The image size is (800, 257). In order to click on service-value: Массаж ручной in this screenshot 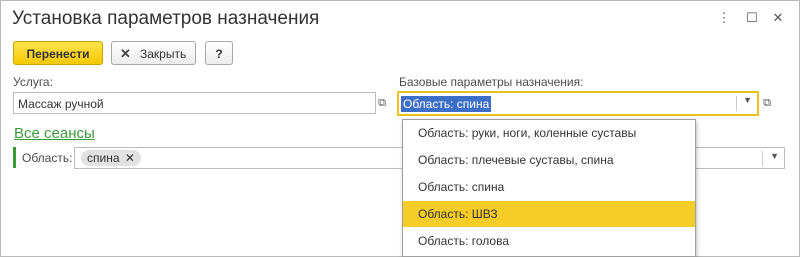, I will do `click(61, 104)`.